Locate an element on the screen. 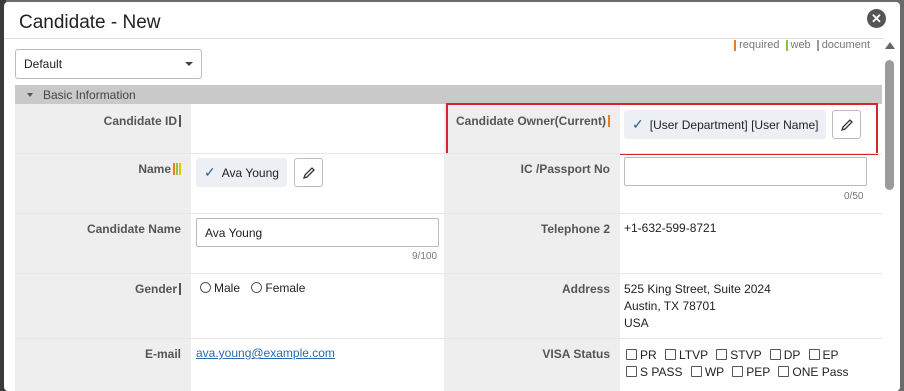 This screenshot has height=391, width=904. visa-option-wp: WP is located at coordinates (707, 372).